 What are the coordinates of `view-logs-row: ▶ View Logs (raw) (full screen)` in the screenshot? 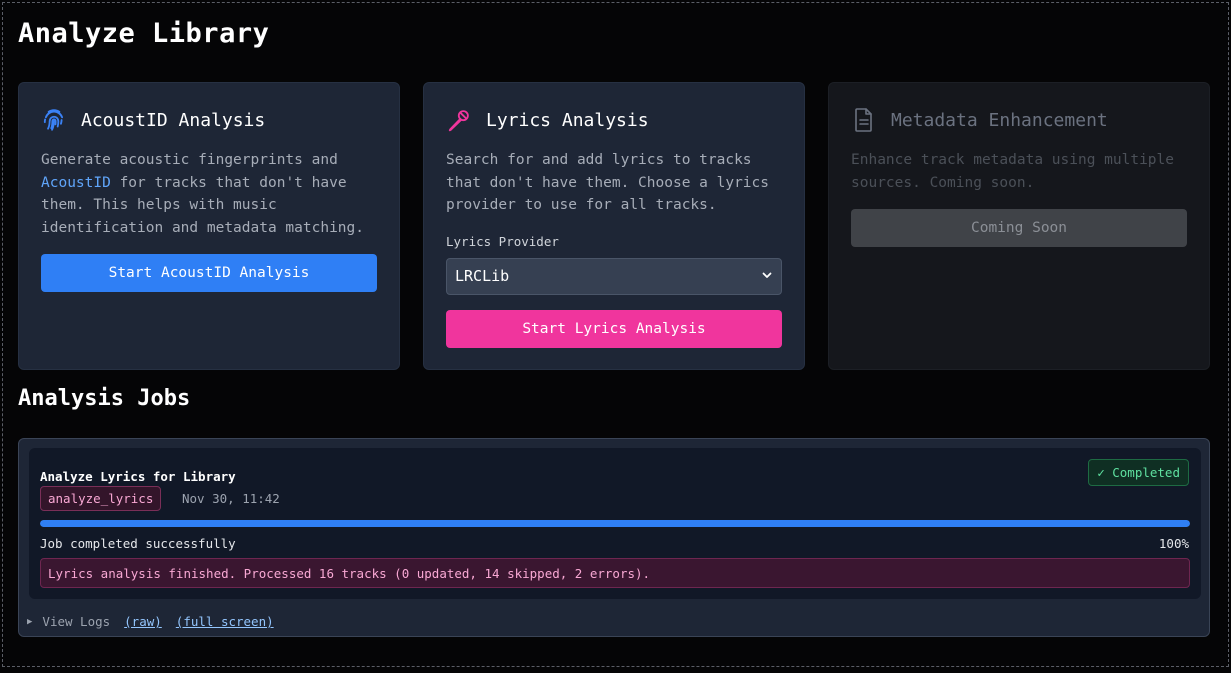 It's located at (150, 621).